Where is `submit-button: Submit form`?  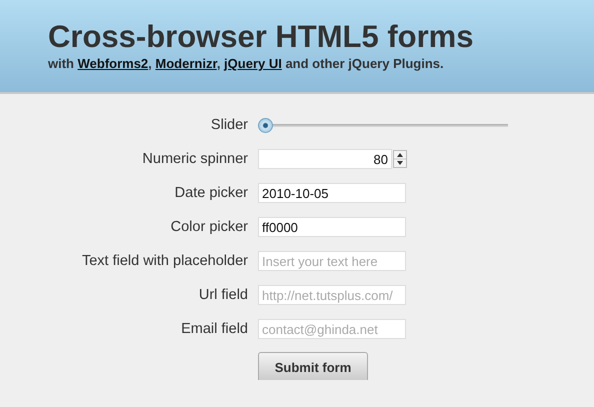 submit-button: Submit form is located at coordinates (313, 366).